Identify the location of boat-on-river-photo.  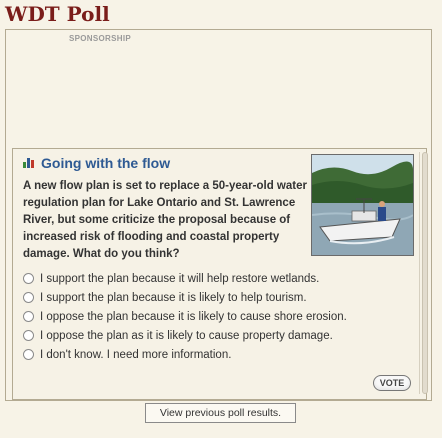
(362, 205).